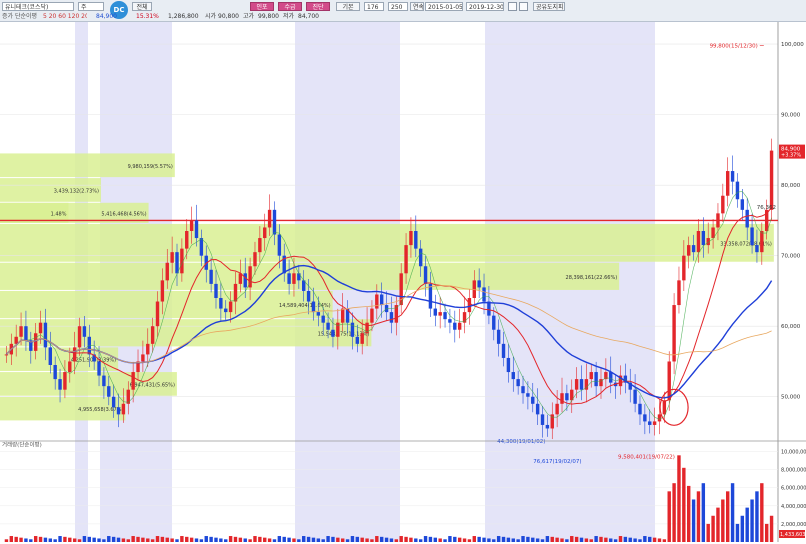 This screenshot has height=544, width=806. Describe the element at coordinates (549, 6) in the screenshot. I see `share-button: 공유도지피` at that location.